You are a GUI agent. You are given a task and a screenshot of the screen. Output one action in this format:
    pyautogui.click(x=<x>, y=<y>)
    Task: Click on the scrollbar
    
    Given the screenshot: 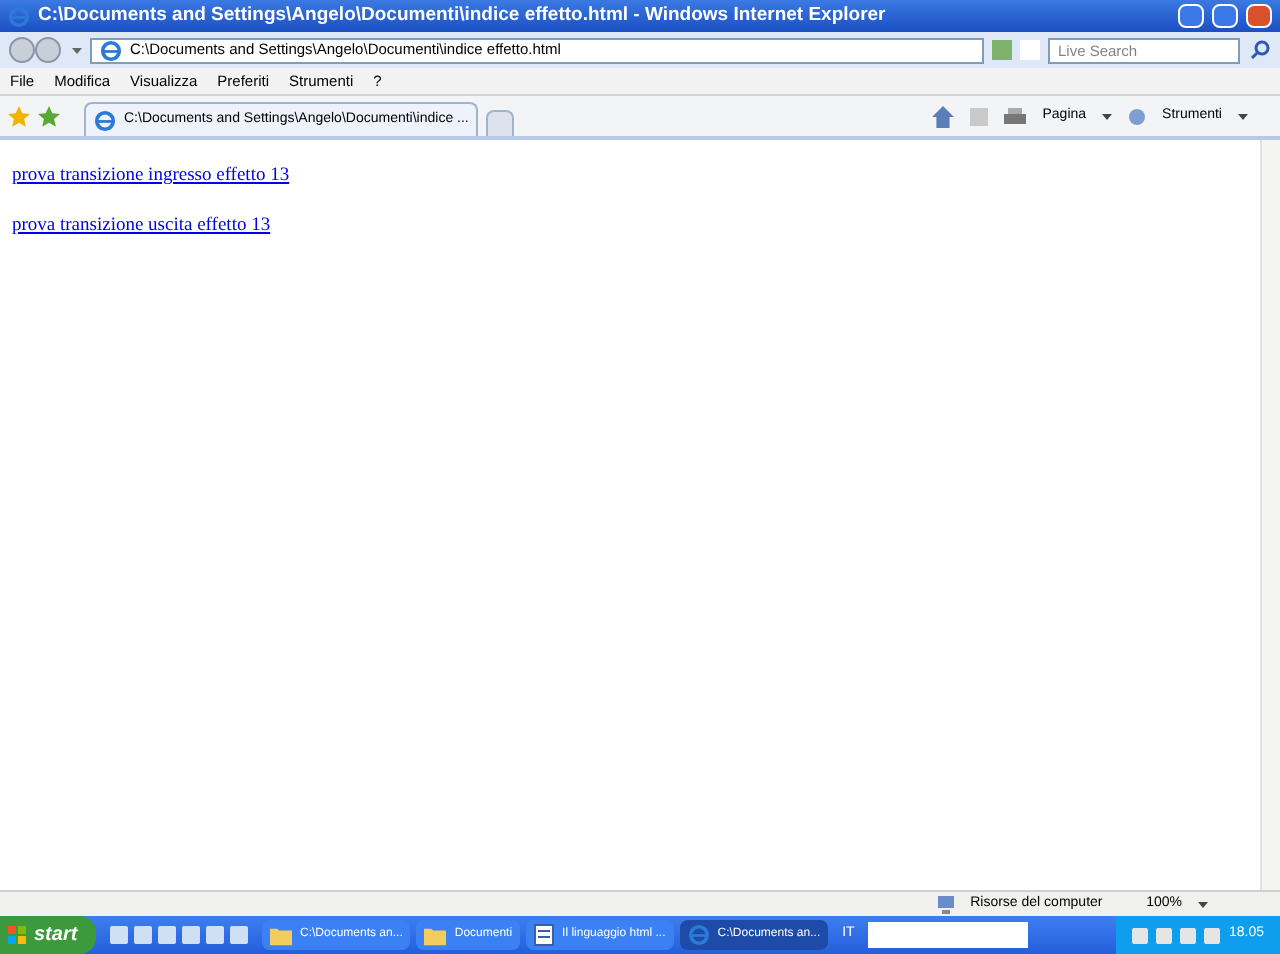 What is the action you would take?
    pyautogui.click(x=1270, y=515)
    